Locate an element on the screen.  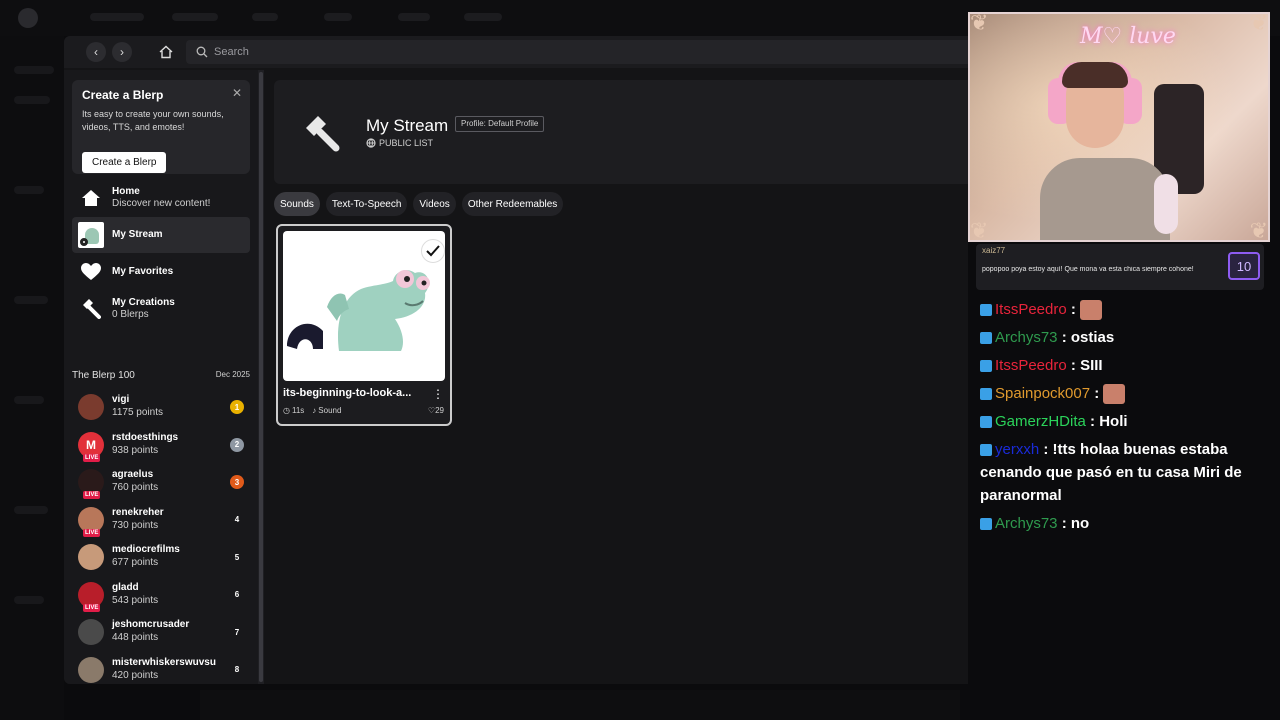
home-button is located at coordinates (166, 52).